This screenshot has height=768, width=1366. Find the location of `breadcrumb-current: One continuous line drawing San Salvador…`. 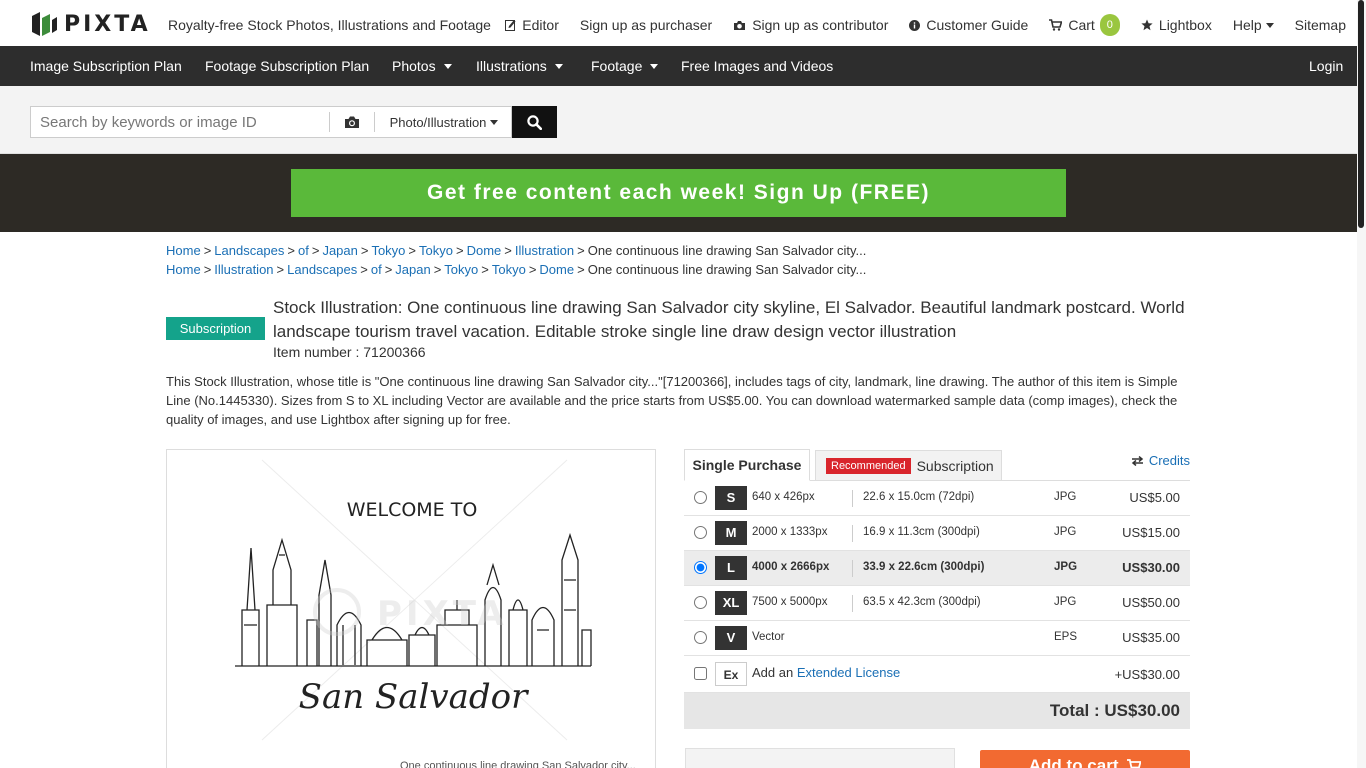

breadcrumb-current: One continuous line drawing San Salvador… is located at coordinates (727, 250).